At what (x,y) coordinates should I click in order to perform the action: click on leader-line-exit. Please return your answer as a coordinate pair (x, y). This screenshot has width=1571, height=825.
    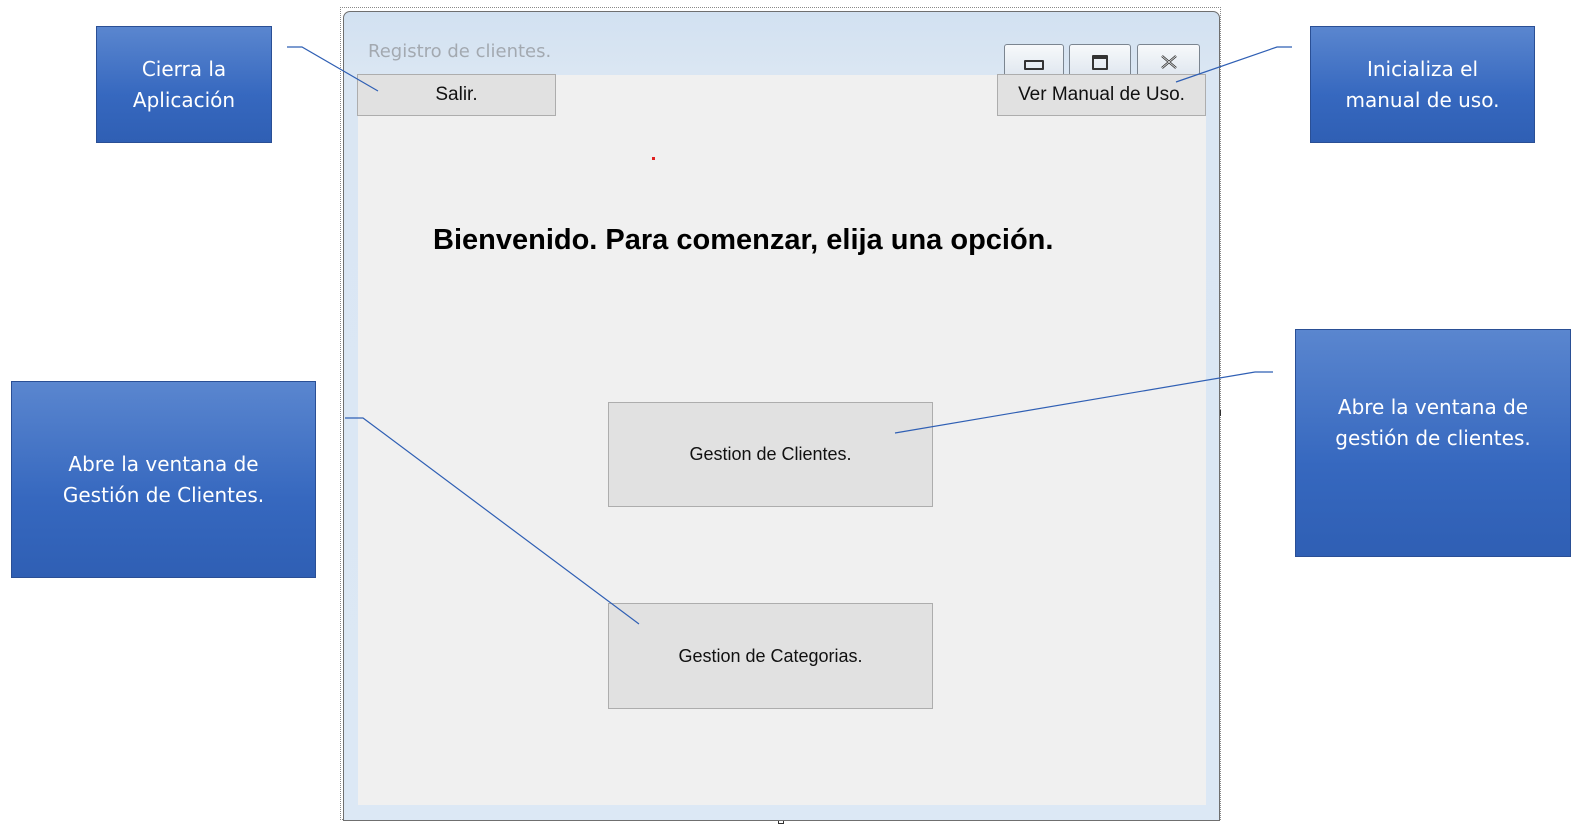
    Looking at the image, I should click on (333, 69).